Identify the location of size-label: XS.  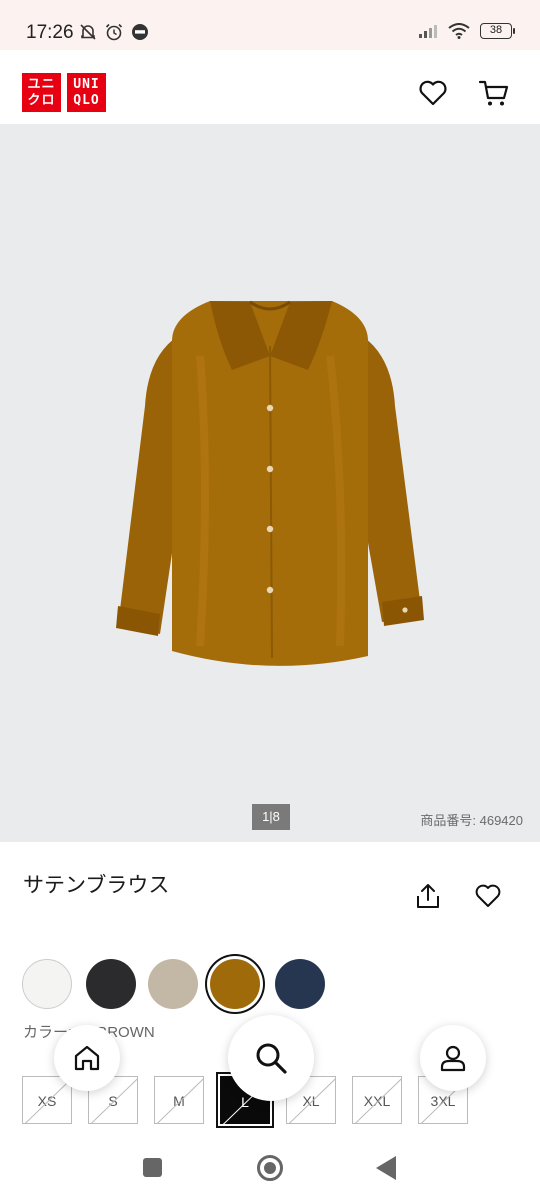
(47, 1101).